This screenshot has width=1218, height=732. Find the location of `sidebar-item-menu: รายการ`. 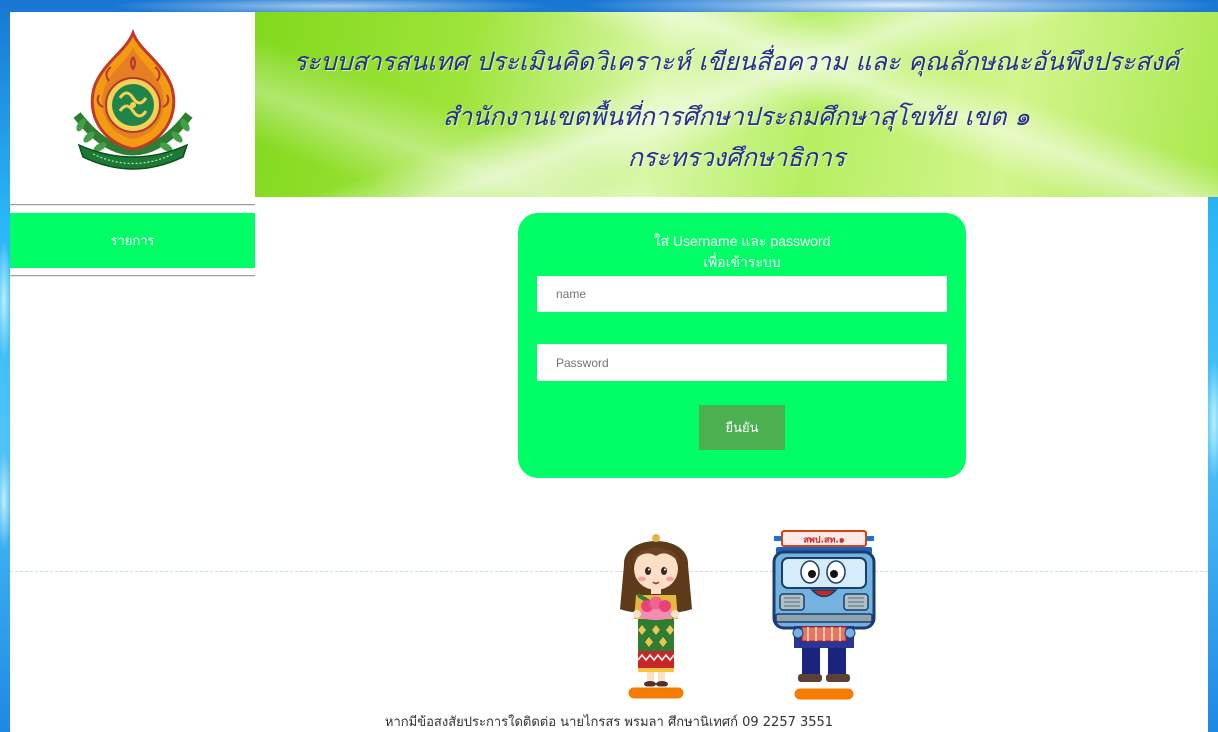

sidebar-item-menu: รายการ is located at coordinates (132, 240).